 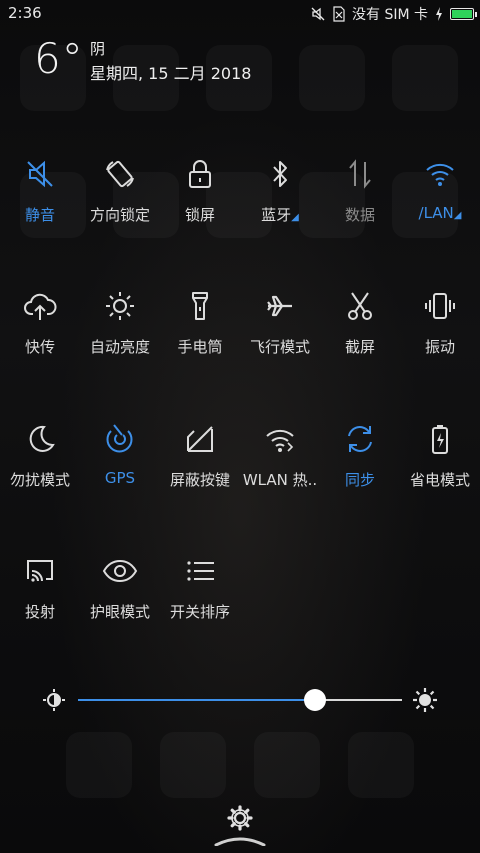 I want to click on toggle-eye-protection: 护眼模式, so click(x=120, y=608).